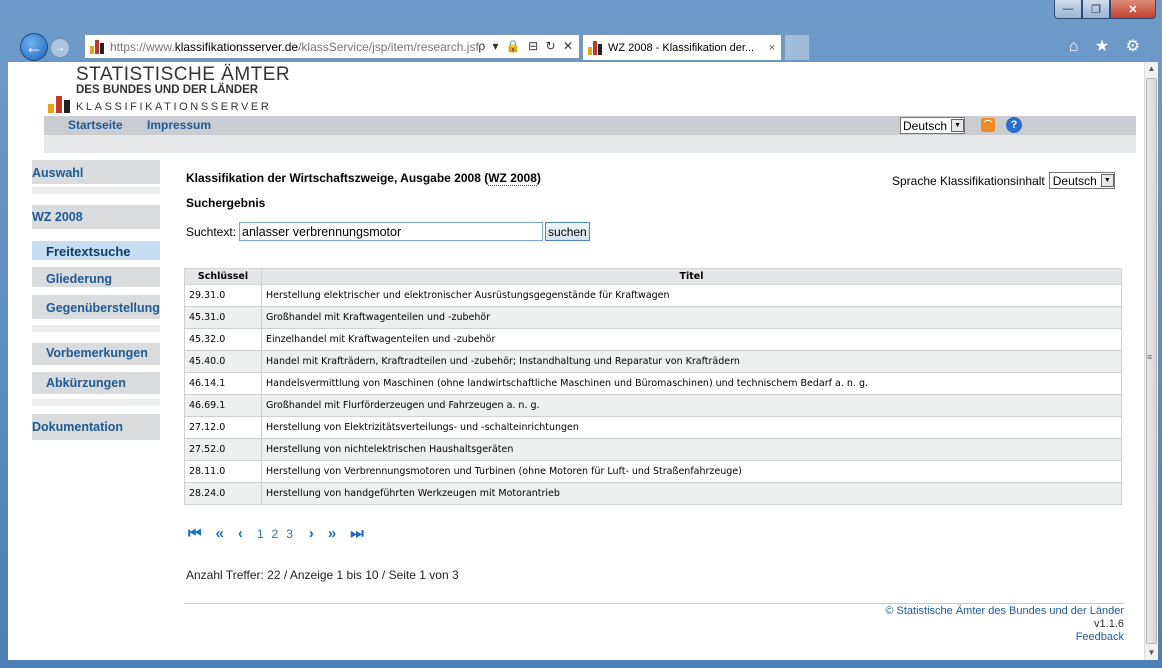 The width and height of the screenshot is (1162, 668). I want to click on address-tools: ρ ▾ 🔒 ⊟ ↻ ✕, so click(526, 46).